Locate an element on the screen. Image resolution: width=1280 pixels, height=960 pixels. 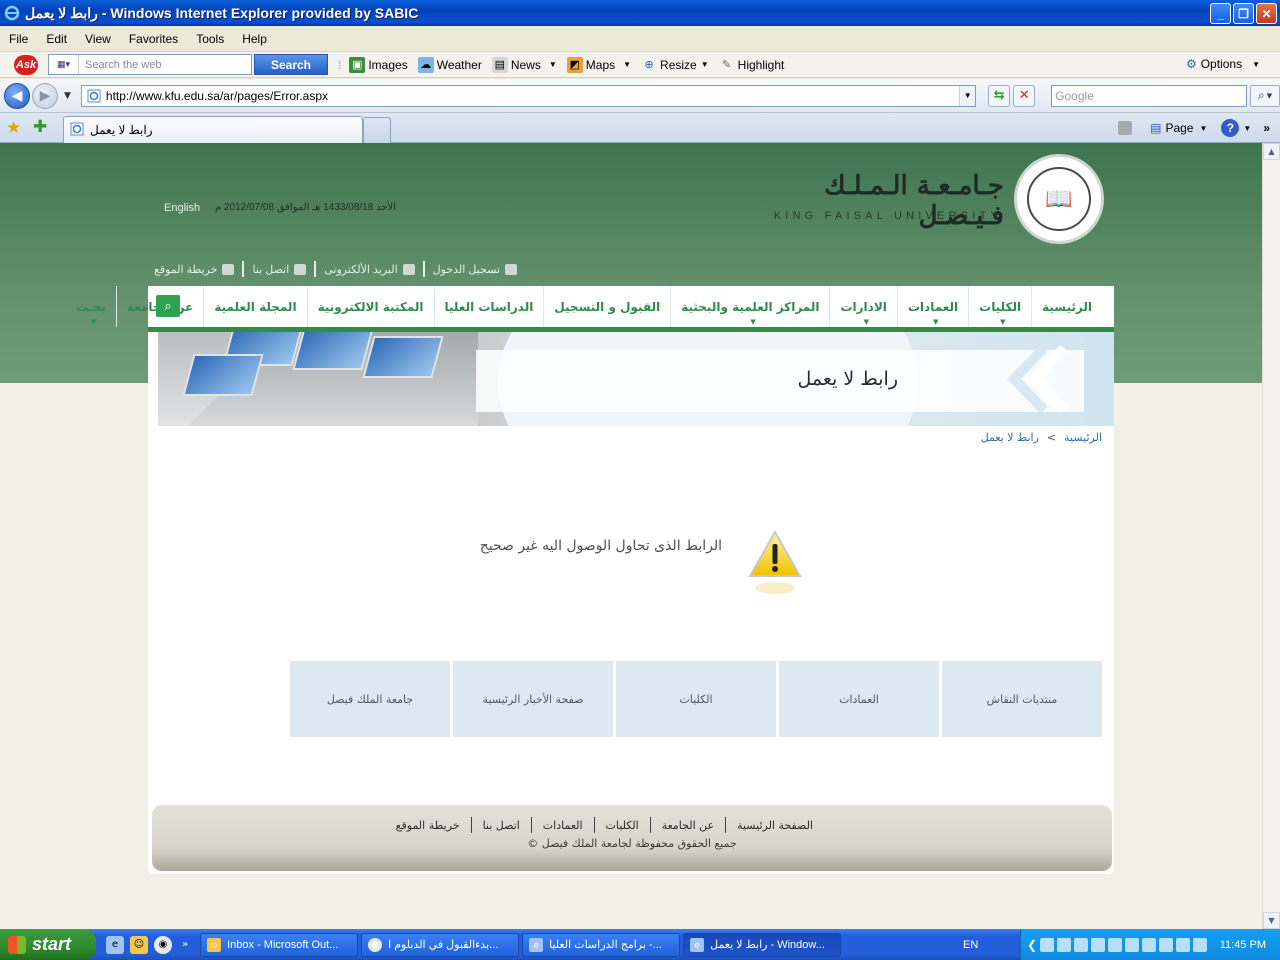
ie-icon: e is located at coordinates (115, 944).